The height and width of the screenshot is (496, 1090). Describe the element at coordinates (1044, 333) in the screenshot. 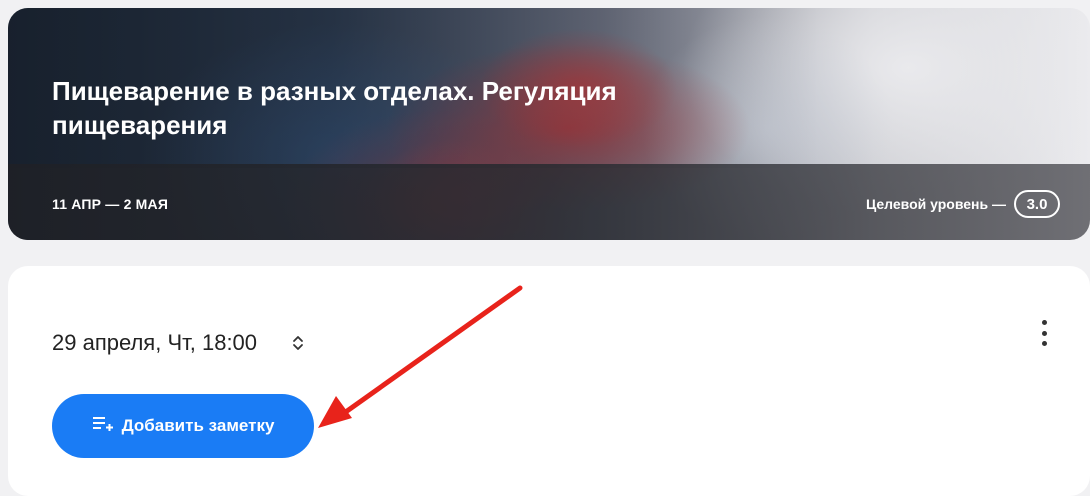

I see `more-vertical-icon` at that location.